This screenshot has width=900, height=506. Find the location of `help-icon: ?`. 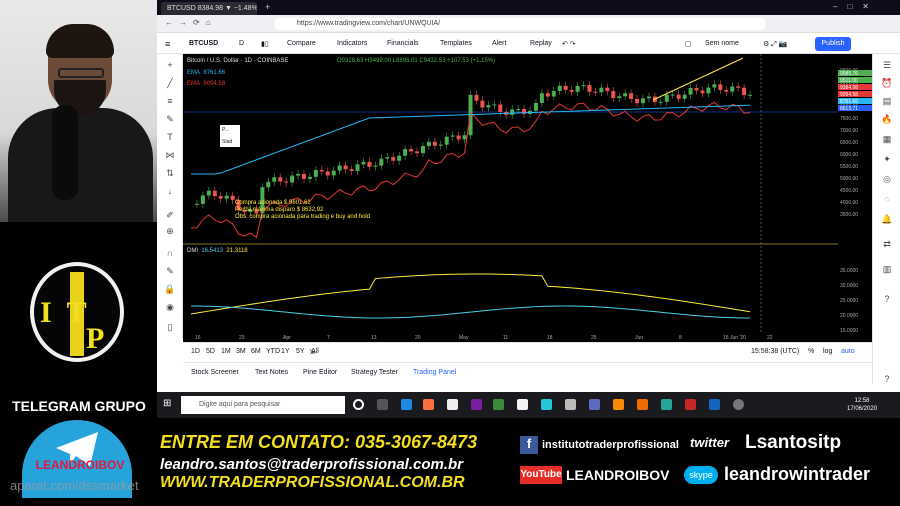

help-icon: ? is located at coordinates (886, 299).